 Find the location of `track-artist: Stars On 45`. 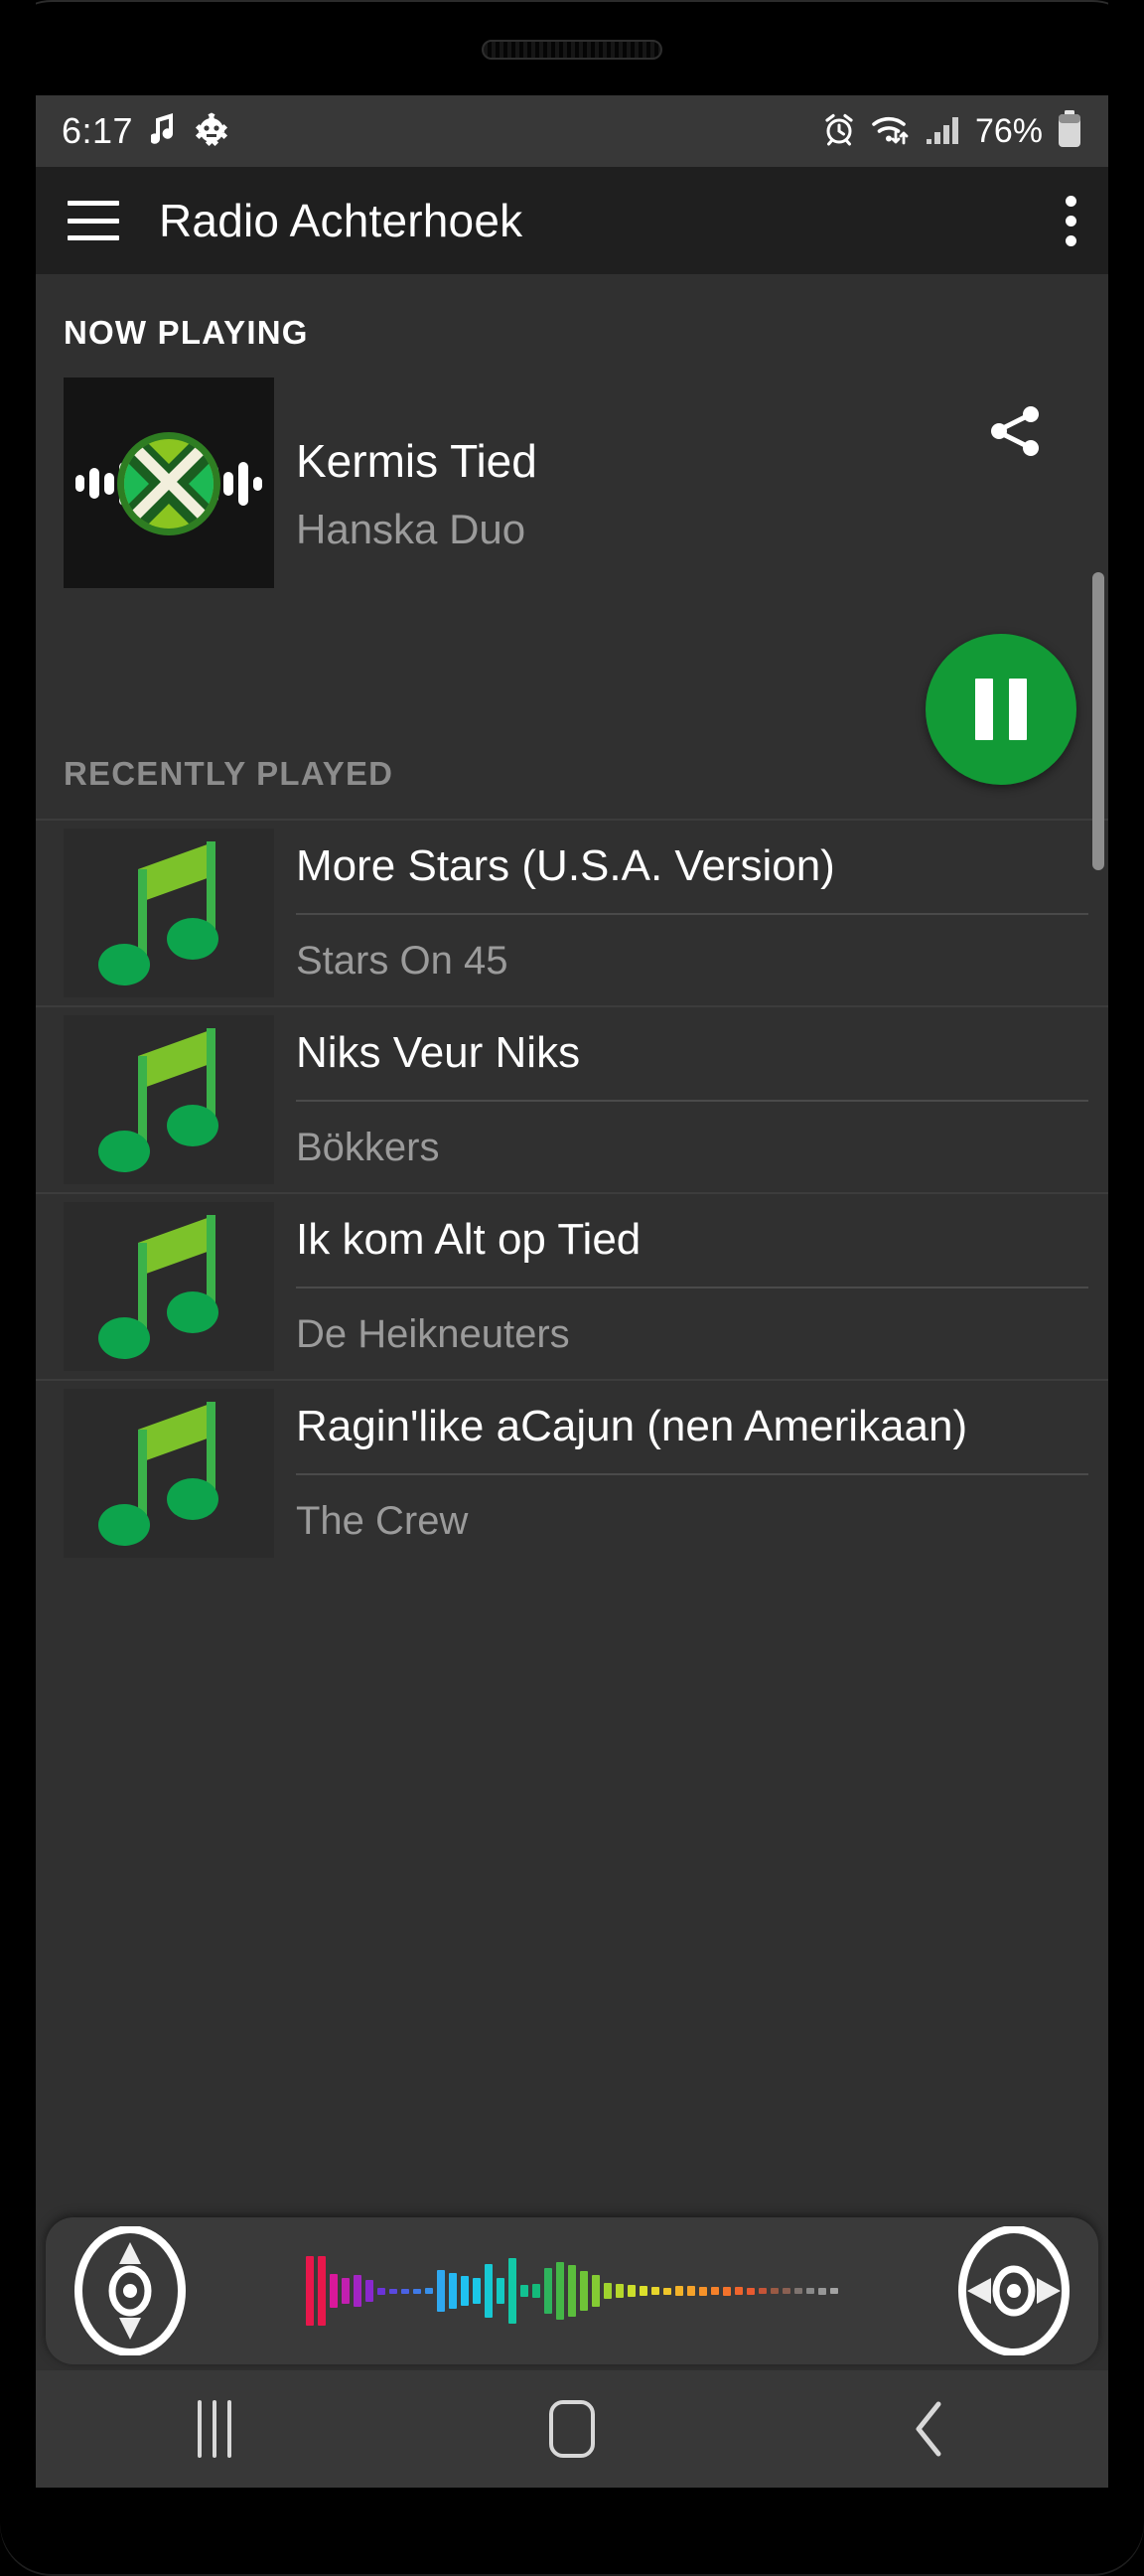

track-artist: Stars On 45 is located at coordinates (402, 960).